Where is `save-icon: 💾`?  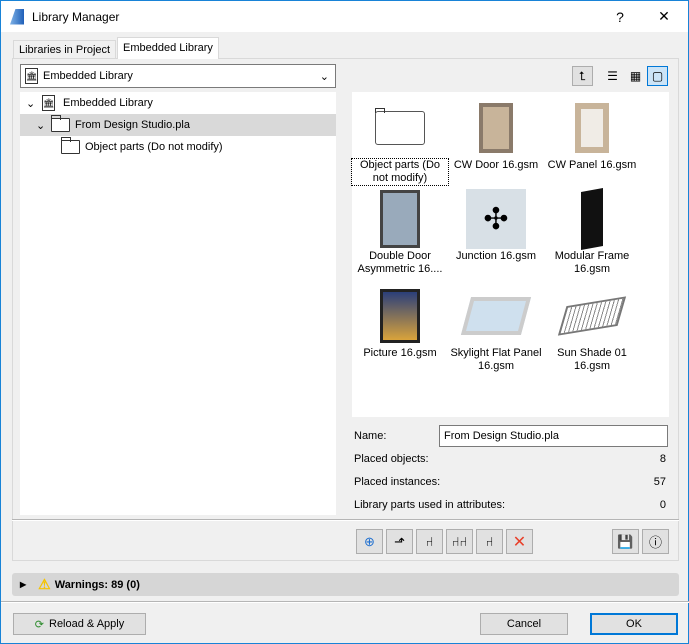
save-icon: 💾 is located at coordinates (625, 541).